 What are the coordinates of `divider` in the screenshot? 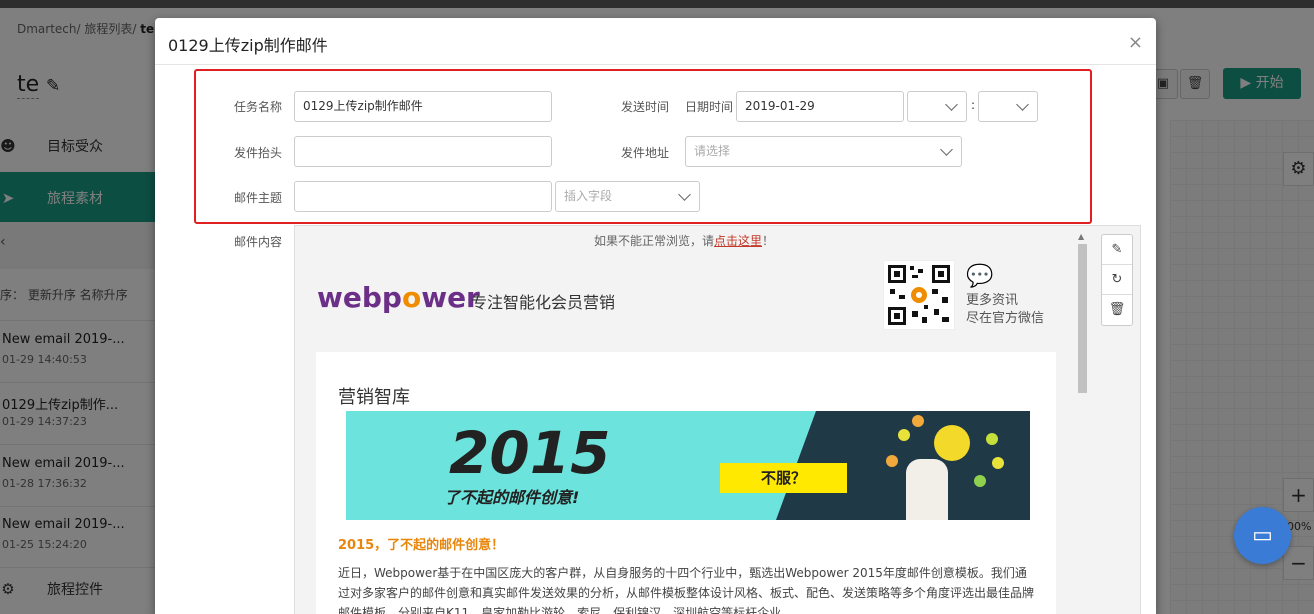 It's located at (655, 64).